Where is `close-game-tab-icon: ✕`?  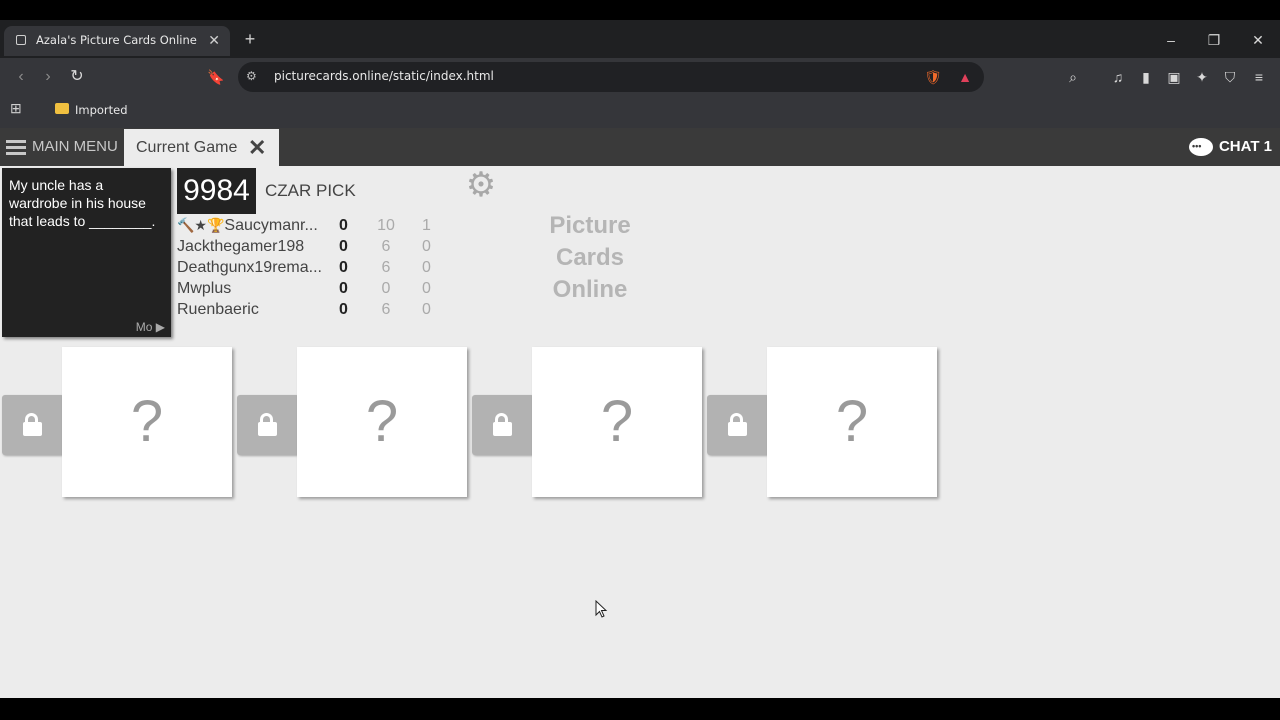 close-game-tab-icon: ✕ is located at coordinates (257, 148).